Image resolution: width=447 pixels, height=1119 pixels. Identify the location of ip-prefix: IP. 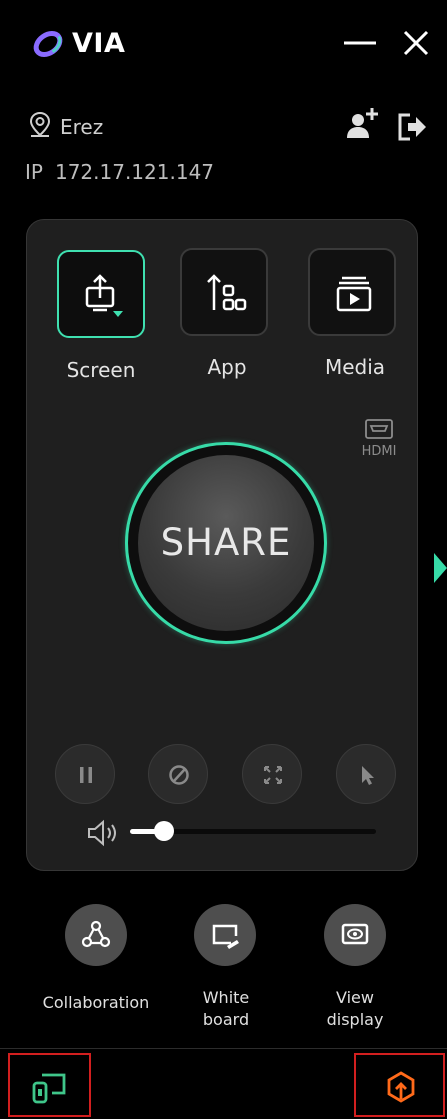
(34, 172).